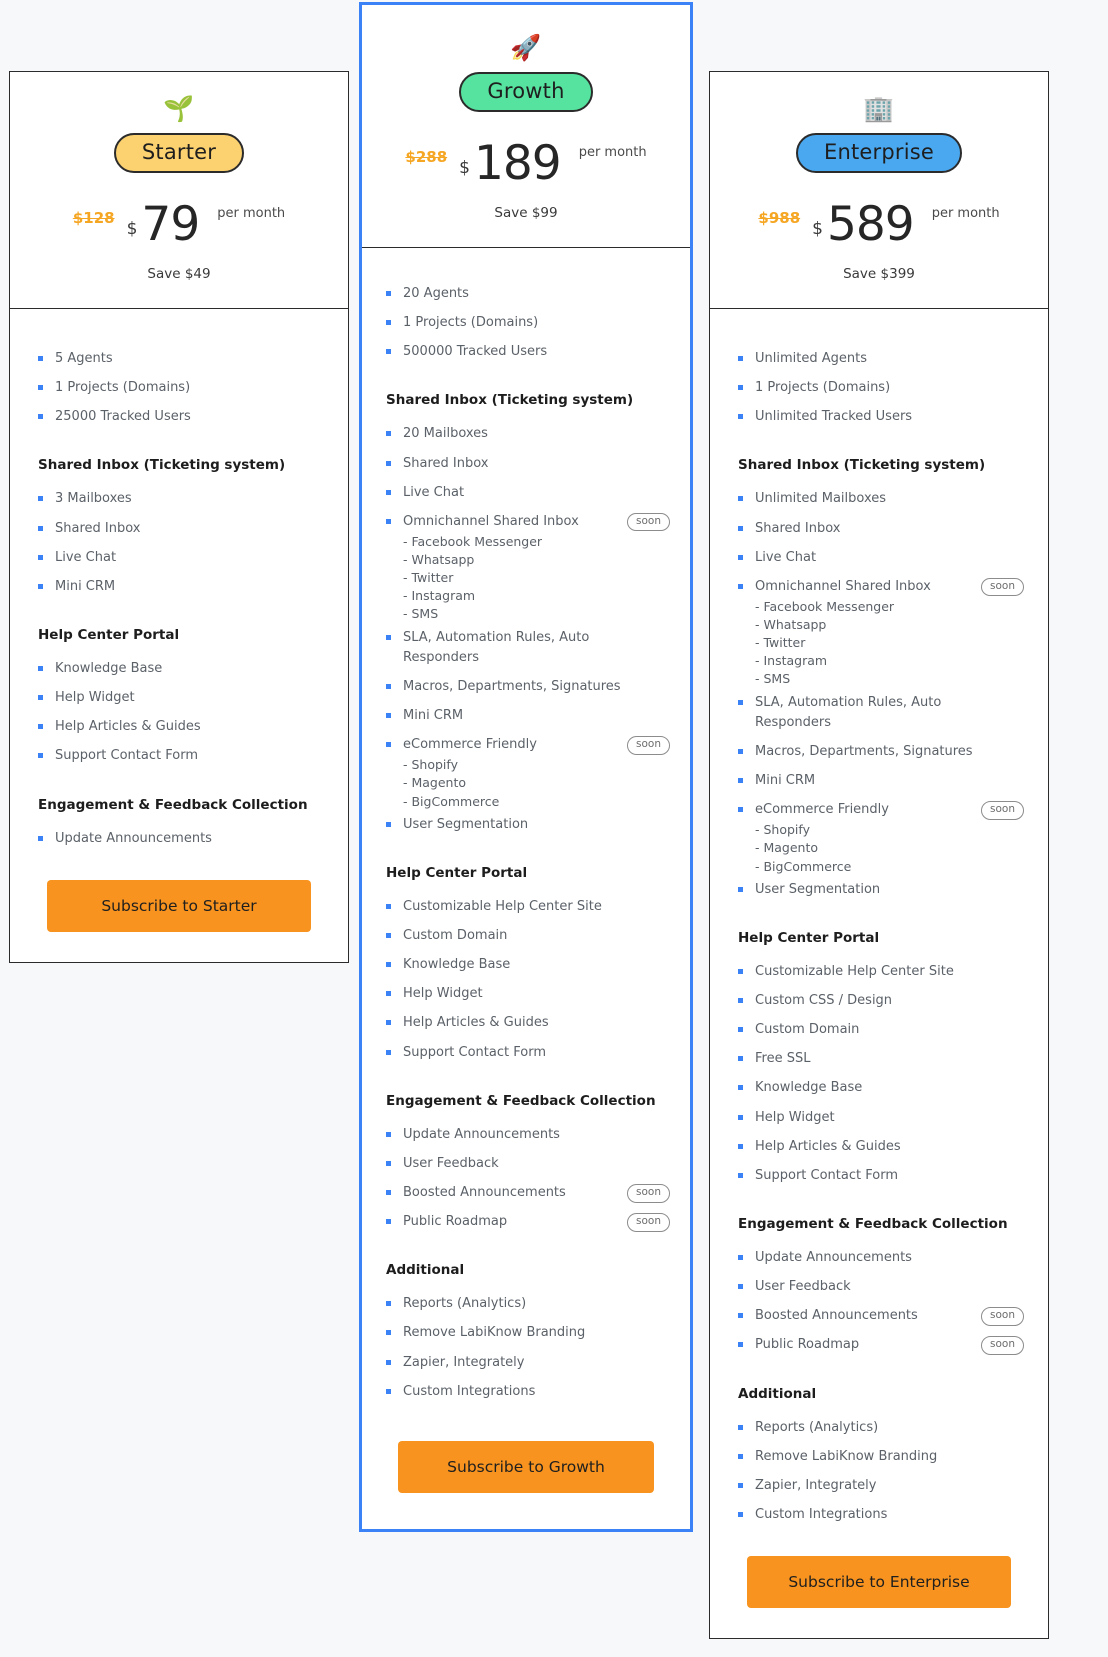 The image size is (1108, 1657). Describe the element at coordinates (512, 686) in the screenshot. I see `feature-label: Macros, Departments, Signatures` at that location.